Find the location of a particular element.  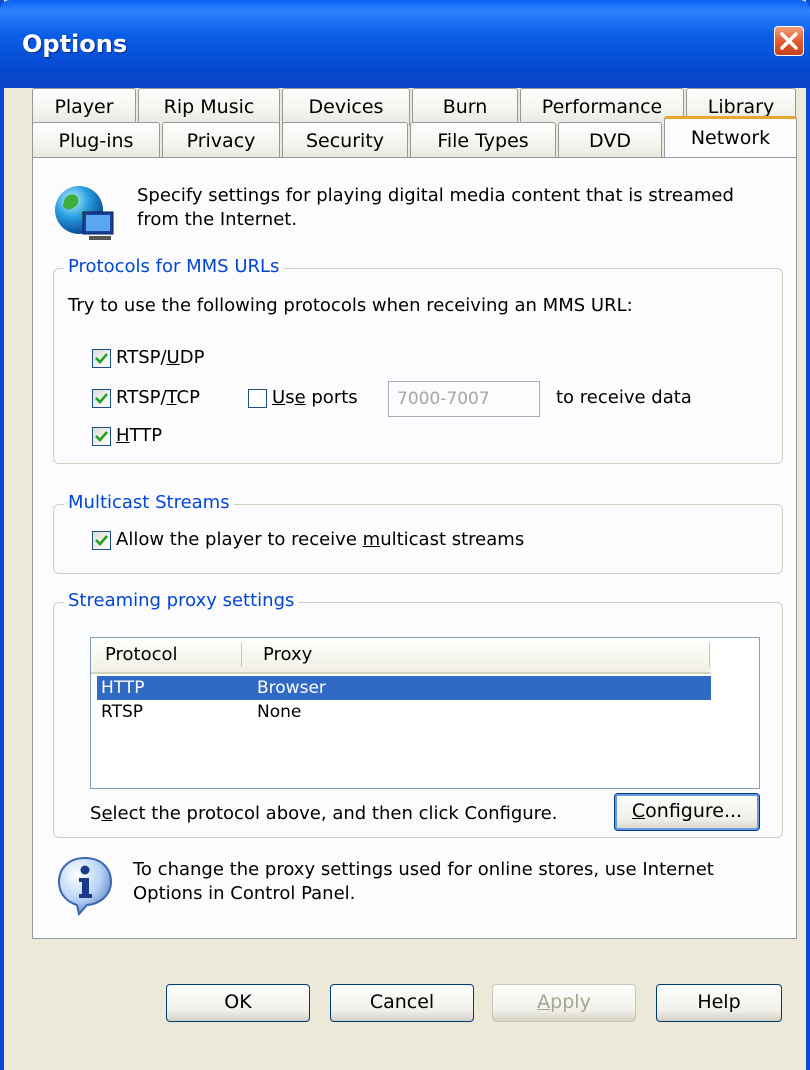

use-ports-label: Use ports is located at coordinates (315, 397).